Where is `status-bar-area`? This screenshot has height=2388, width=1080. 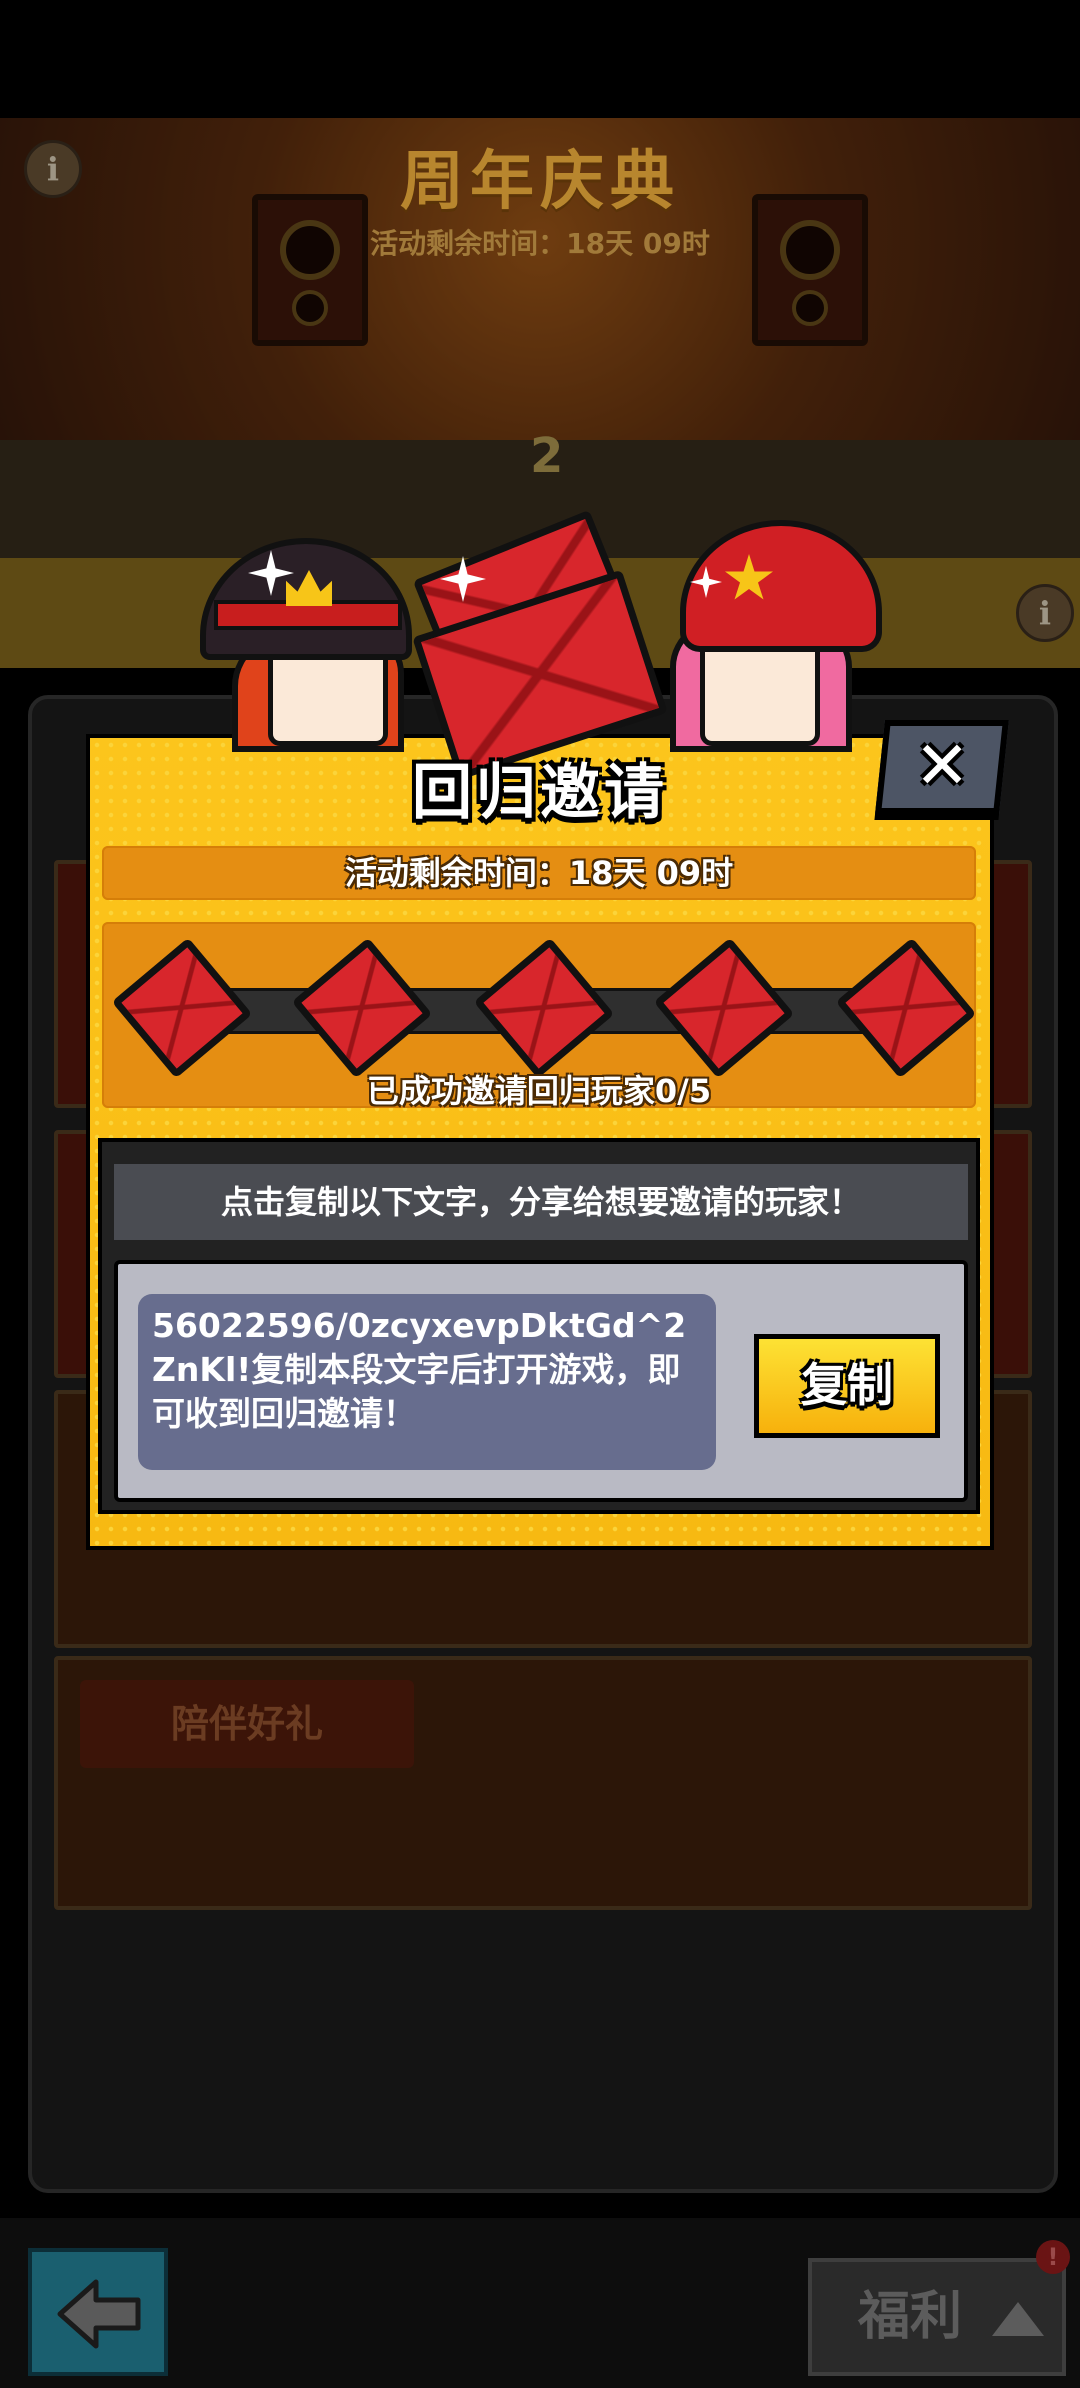 status-bar-area is located at coordinates (540, 59).